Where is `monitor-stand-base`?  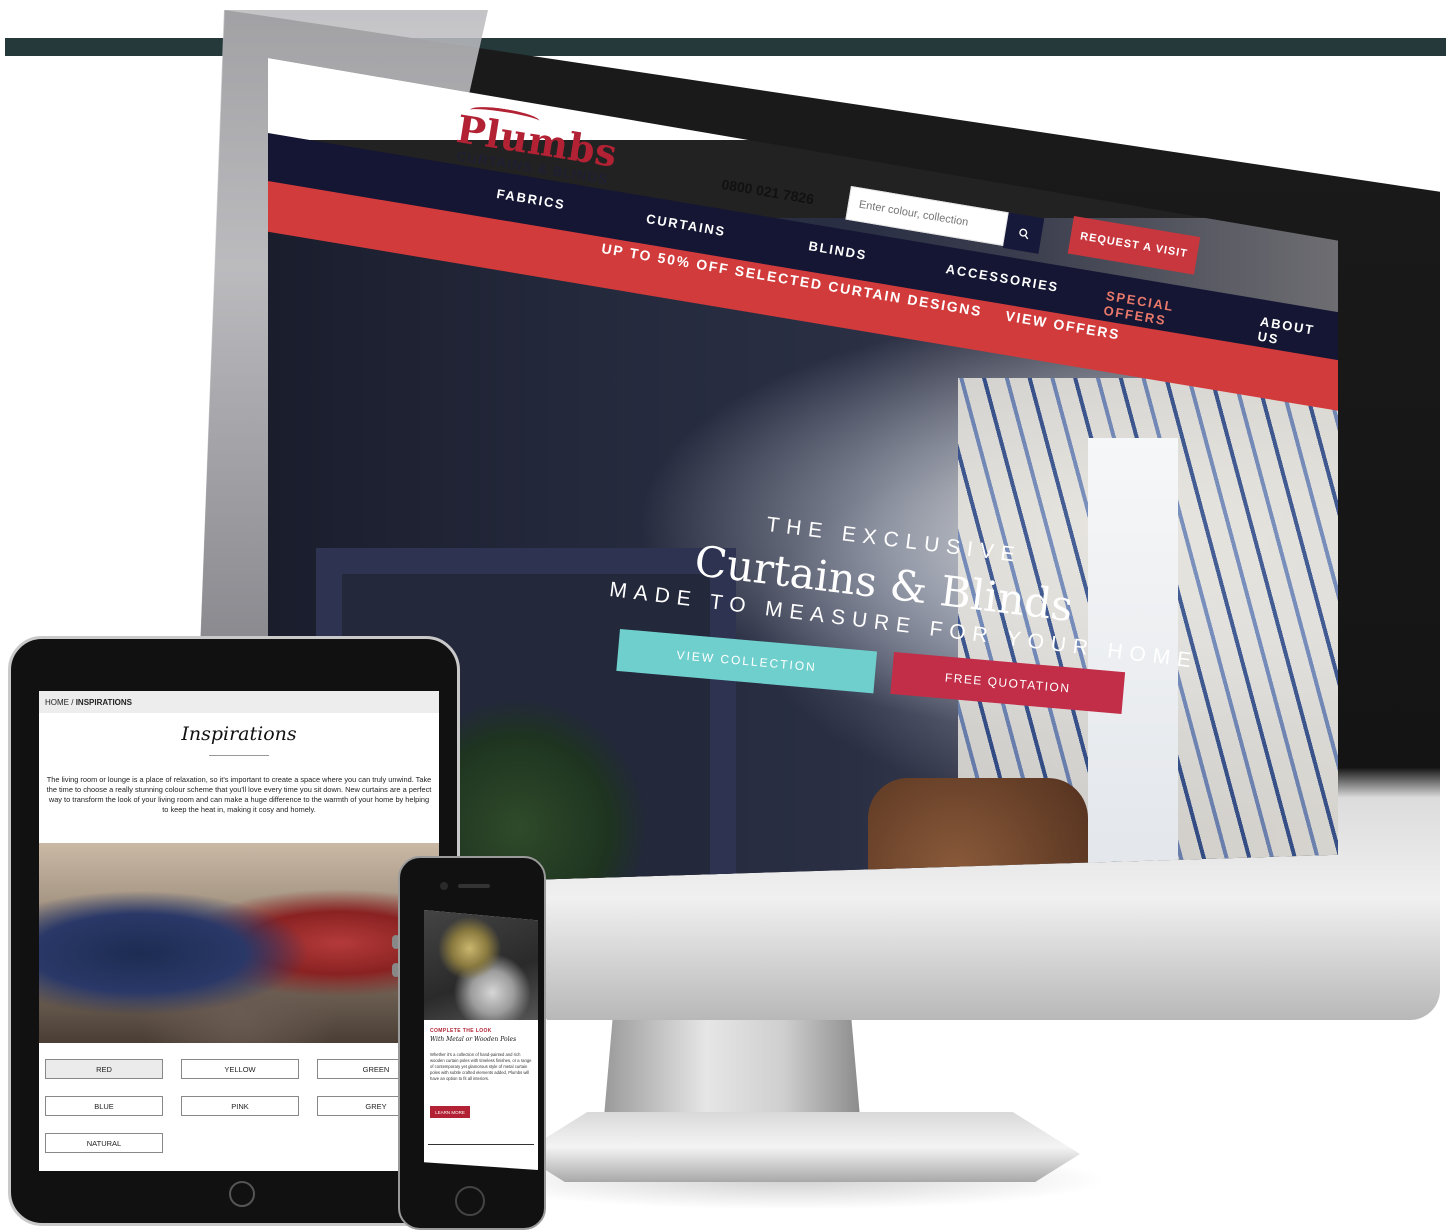
monitor-stand-base is located at coordinates (800, 1147).